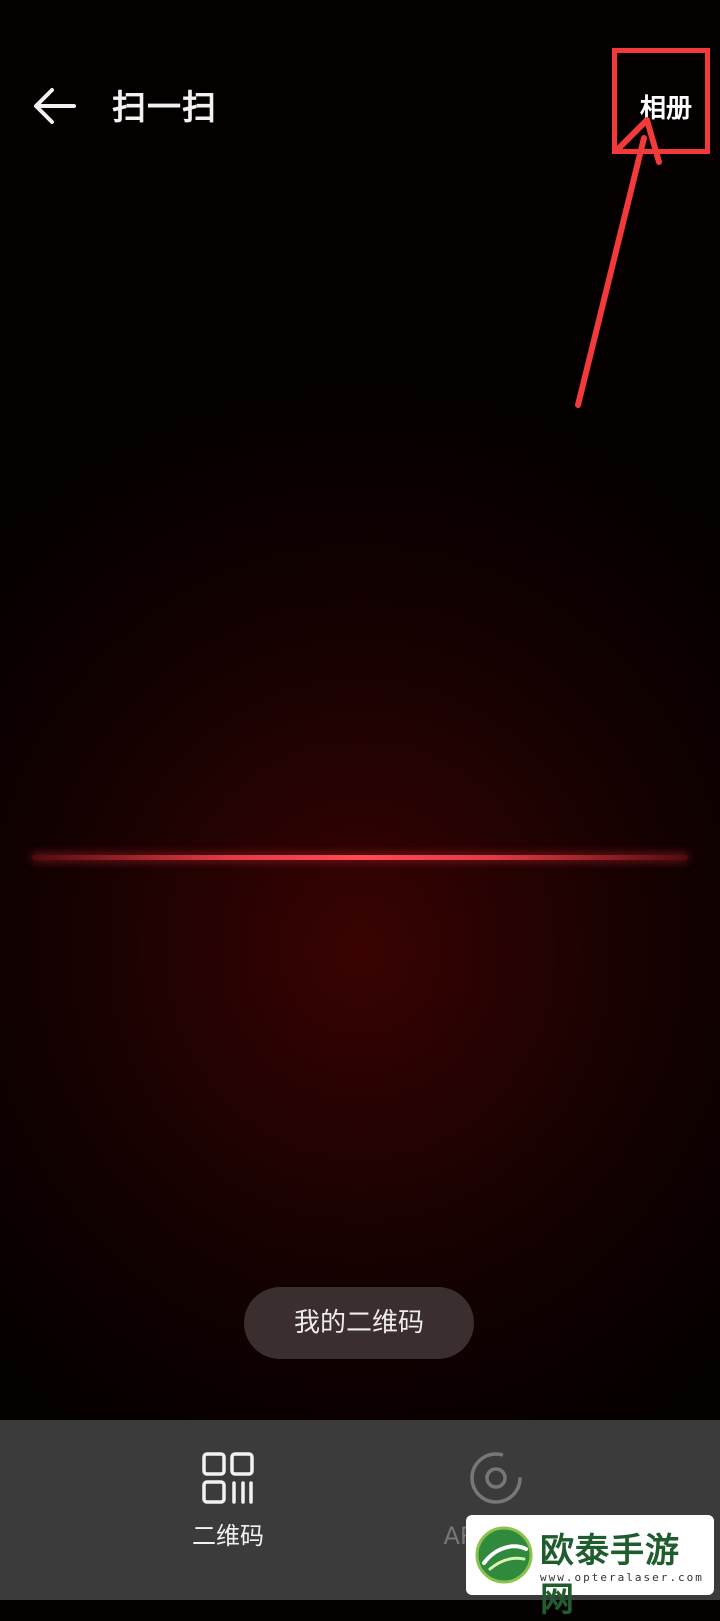 This screenshot has height=1621, width=720. Describe the element at coordinates (590, 1567) in the screenshot. I see `watermark-badge: 欧泰手游网 www.opteralaser.com` at that location.